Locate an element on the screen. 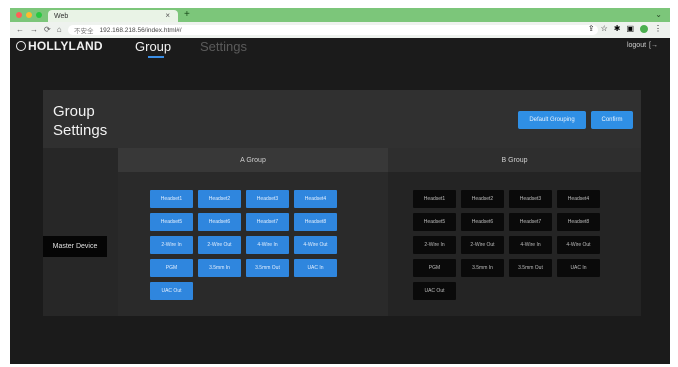 This screenshot has width=678, height=367. logout-button: logout [→ is located at coordinates (642, 45).